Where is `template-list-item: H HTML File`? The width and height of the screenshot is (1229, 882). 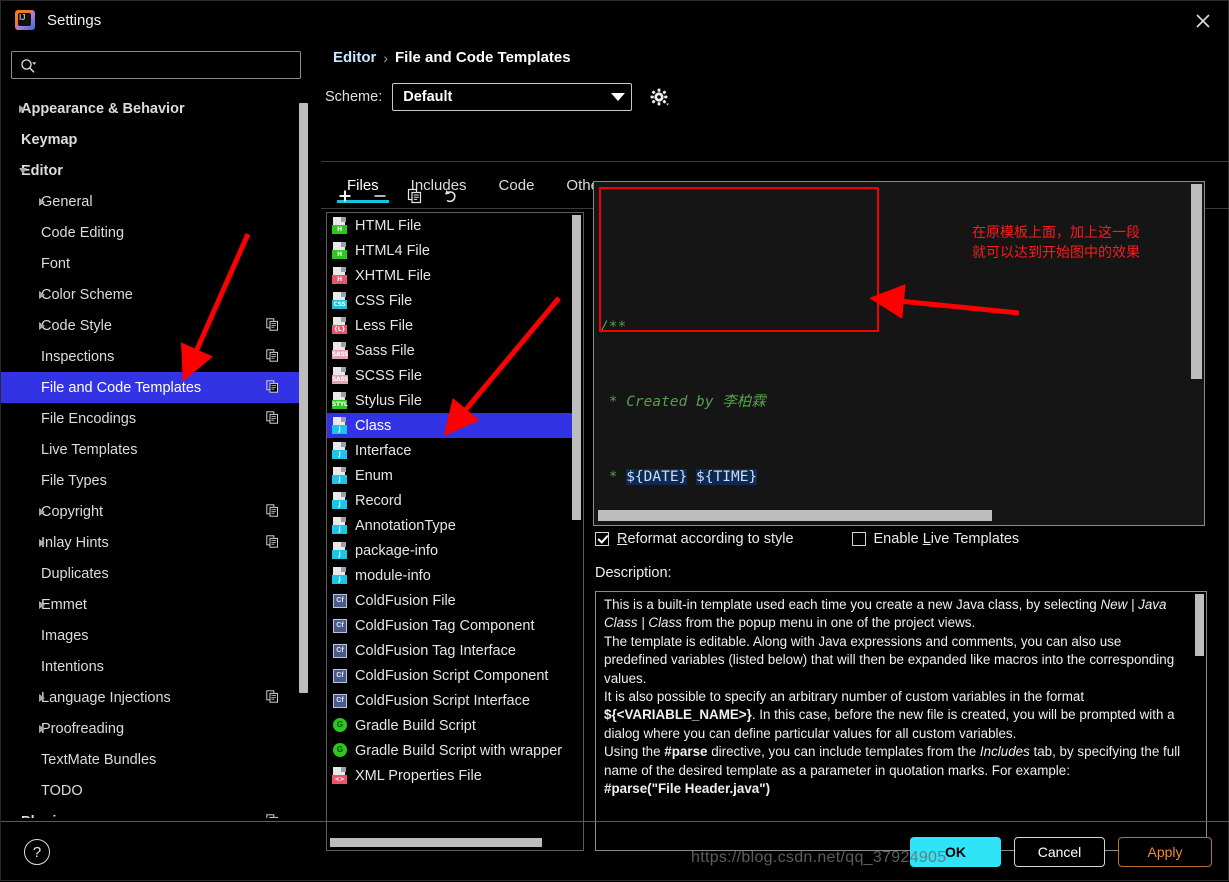 template-list-item: H HTML File is located at coordinates (451, 225).